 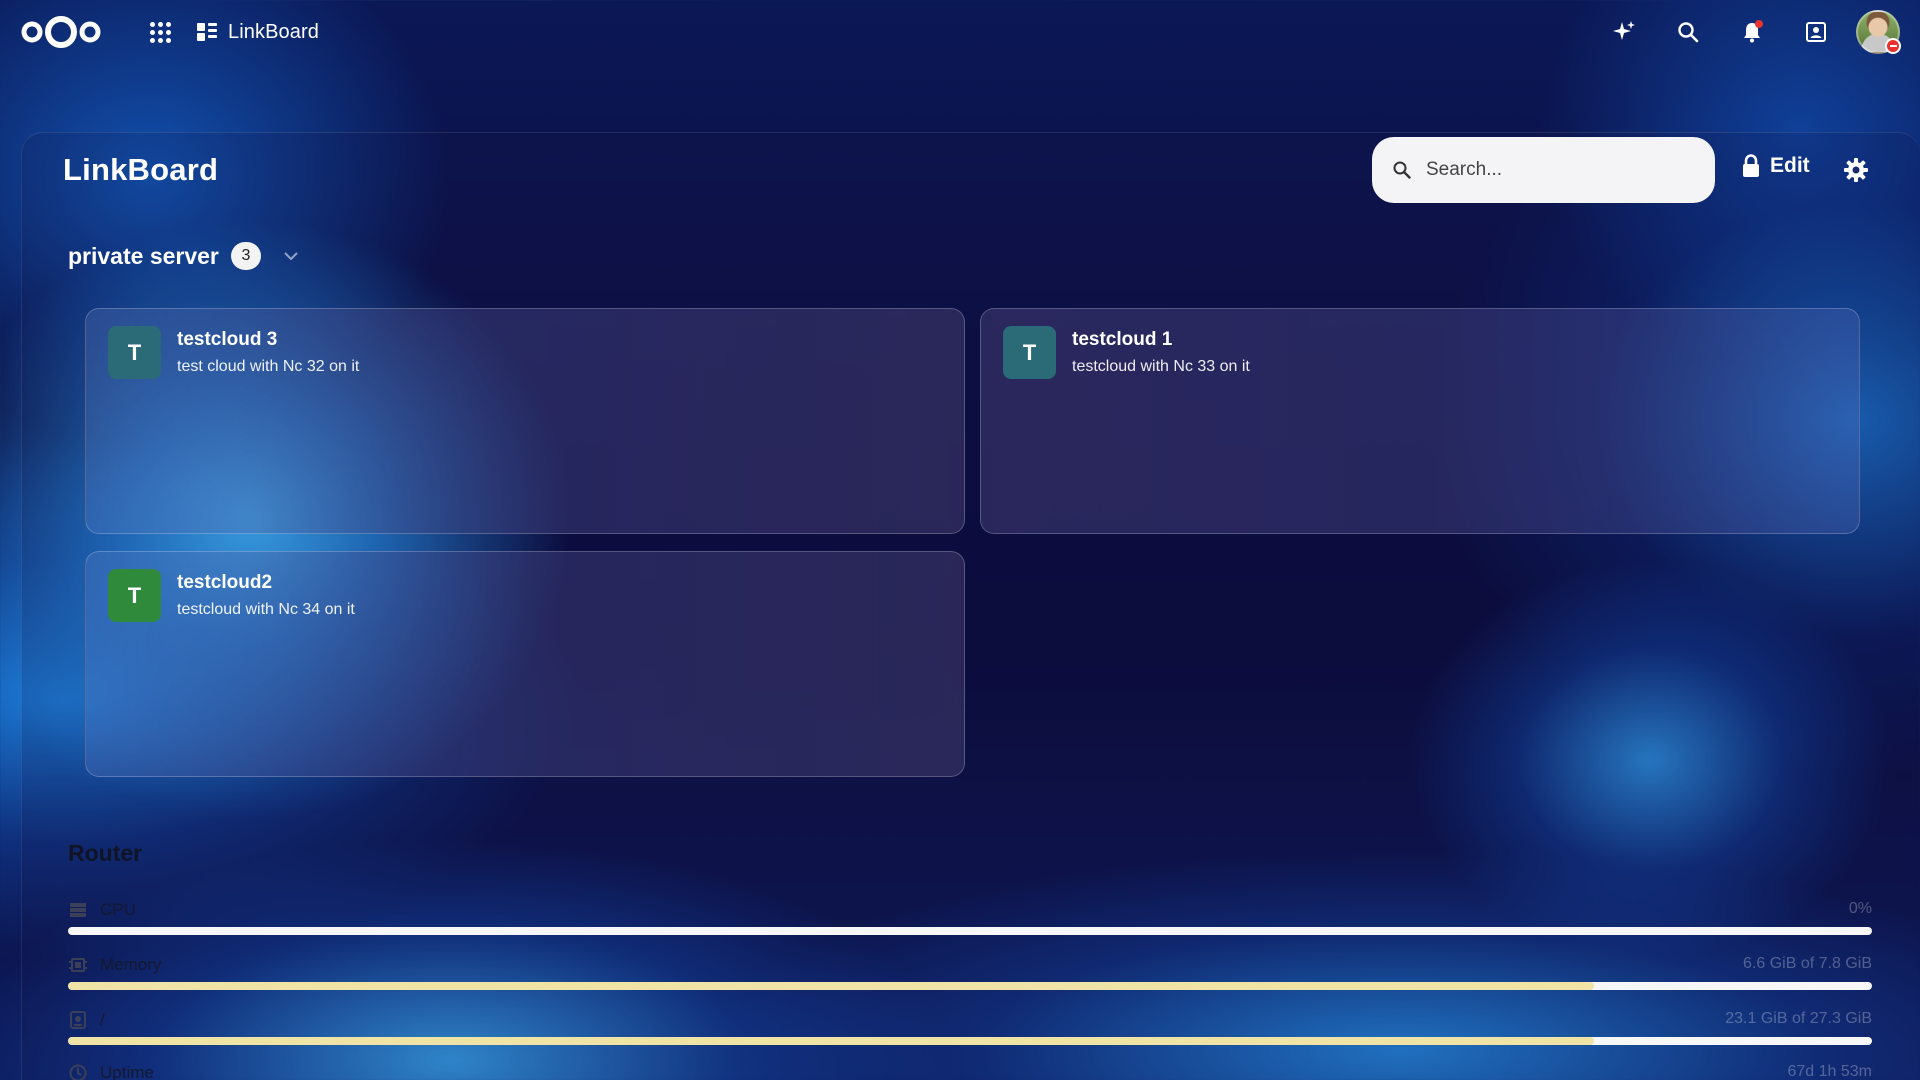 I want to click on card-description: testcloud with Nc 33 on it, so click(x=1161, y=366).